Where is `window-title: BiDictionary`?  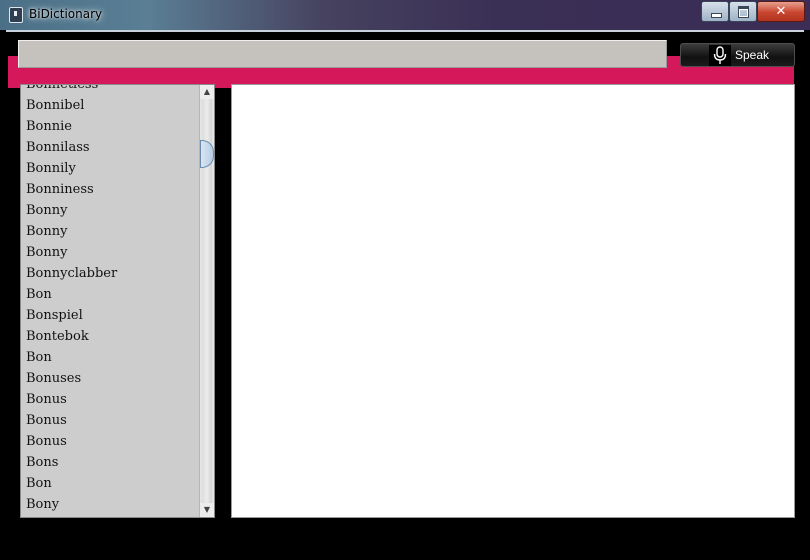
window-title: BiDictionary is located at coordinates (66, 14).